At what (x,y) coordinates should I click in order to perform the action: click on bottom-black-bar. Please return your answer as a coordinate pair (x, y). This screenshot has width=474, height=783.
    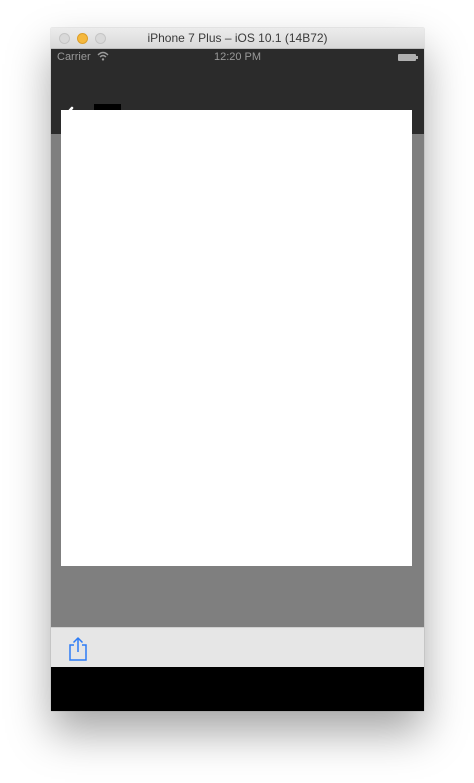
    Looking at the image, I should click on (237, 689).